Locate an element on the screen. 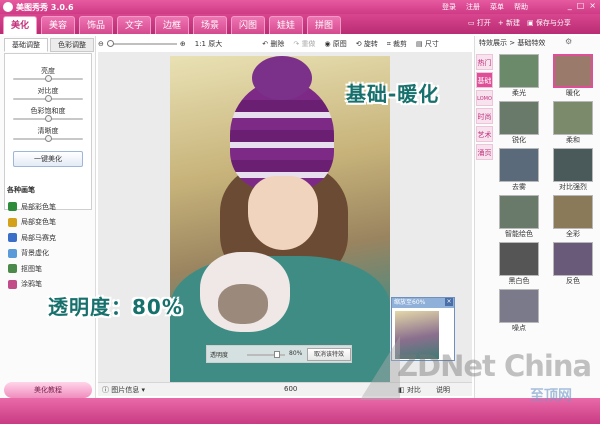  brush-color-icon is located at coordinates (12, 207).